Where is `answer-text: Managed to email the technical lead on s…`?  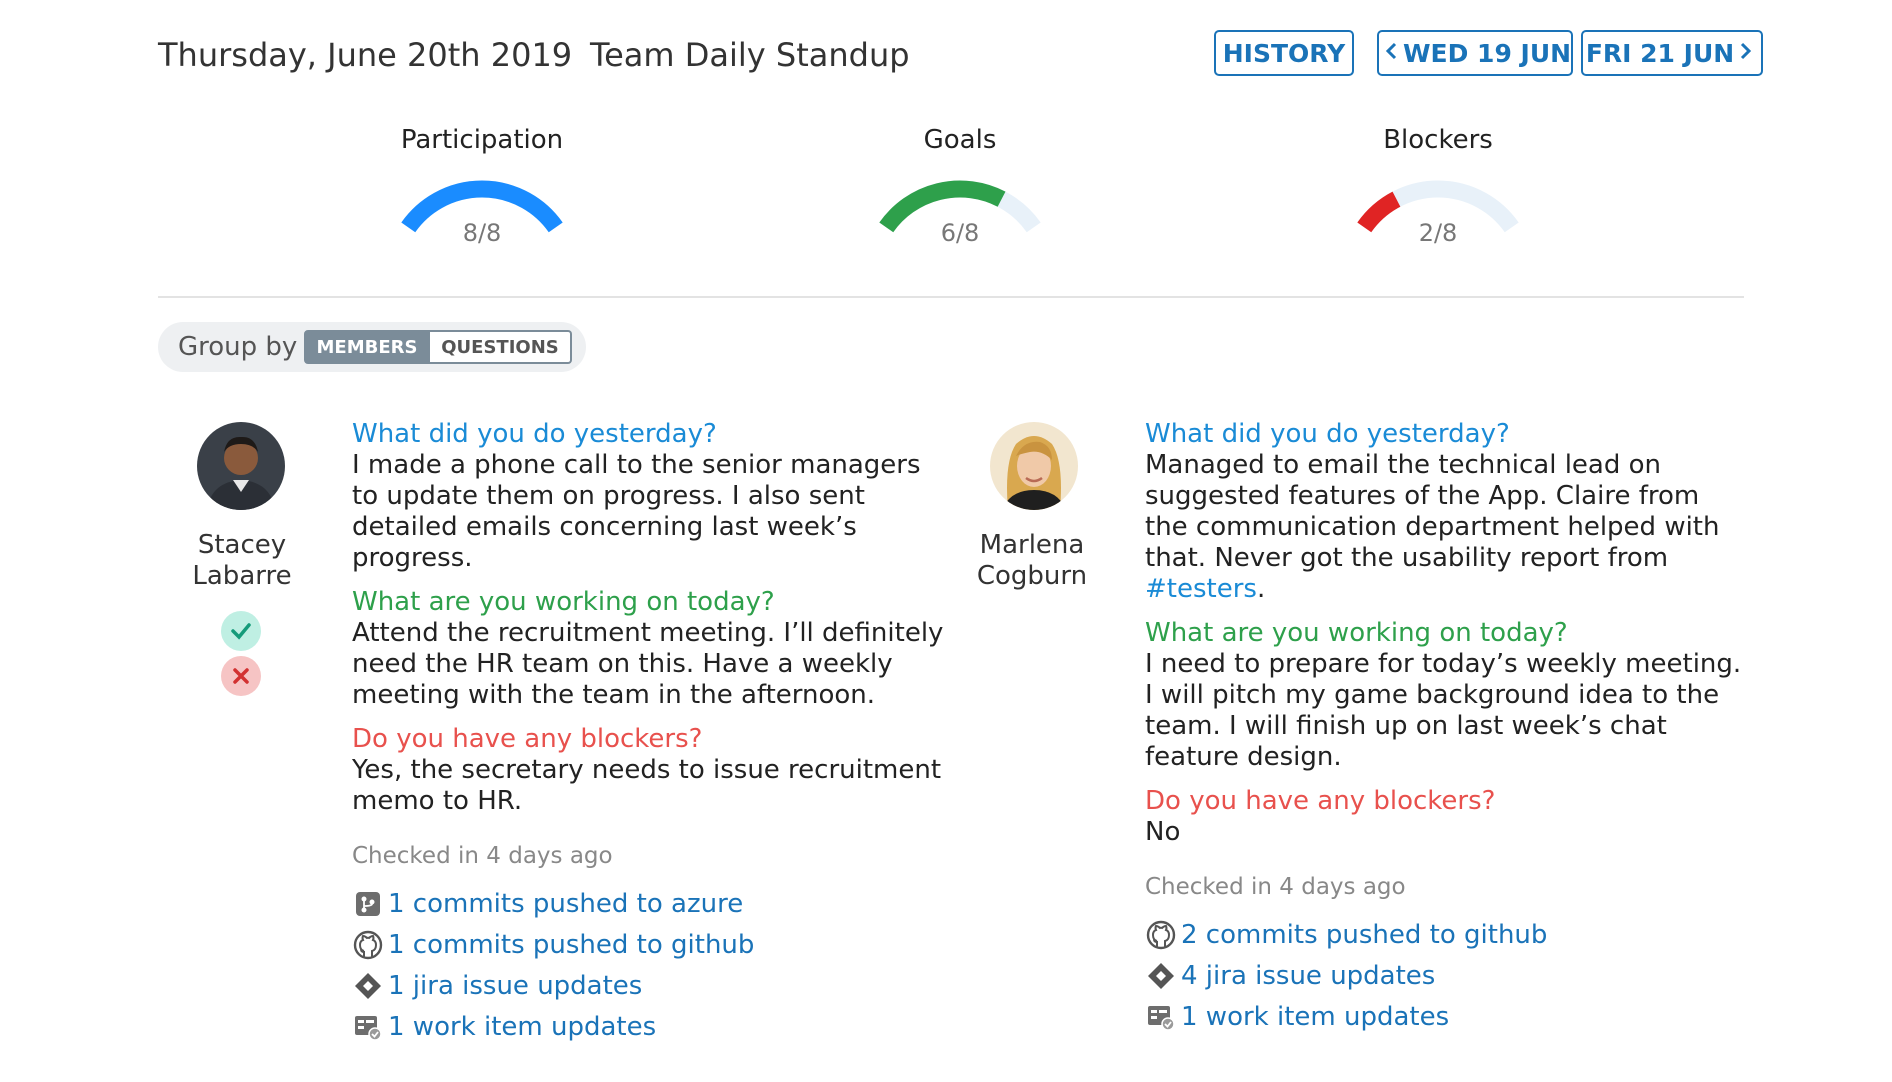
answer-text: Managed to email the technical lead on s… is located at coordinates (1432, 511).